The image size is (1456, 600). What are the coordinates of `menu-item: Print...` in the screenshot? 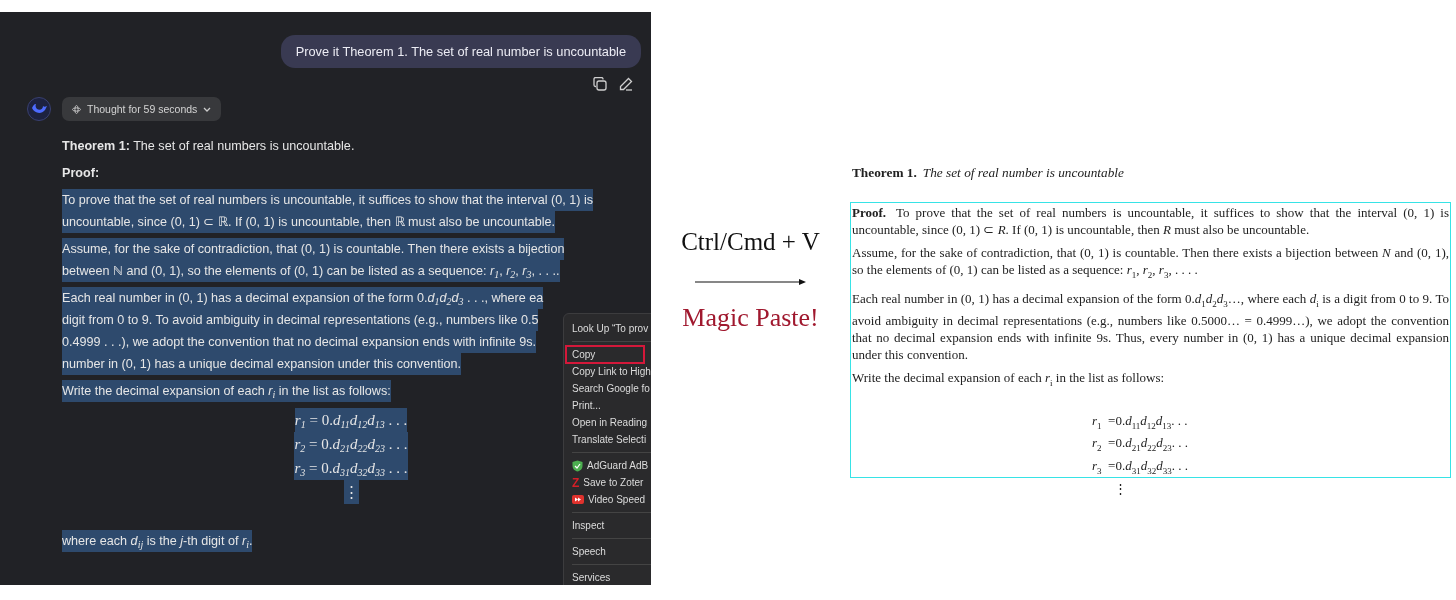 It's located at (607, 405).